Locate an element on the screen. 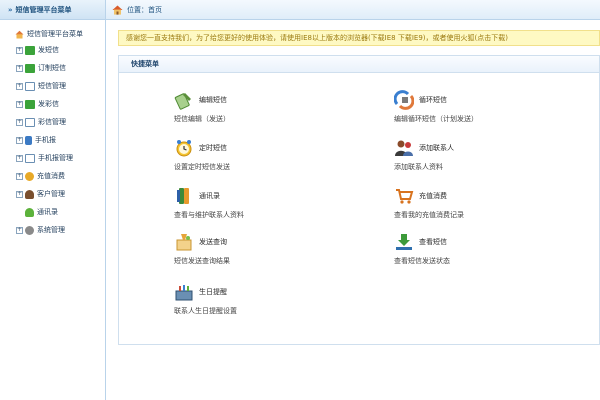  sidebar-item-label: 客户管理 is located at coordinates (51, 194).